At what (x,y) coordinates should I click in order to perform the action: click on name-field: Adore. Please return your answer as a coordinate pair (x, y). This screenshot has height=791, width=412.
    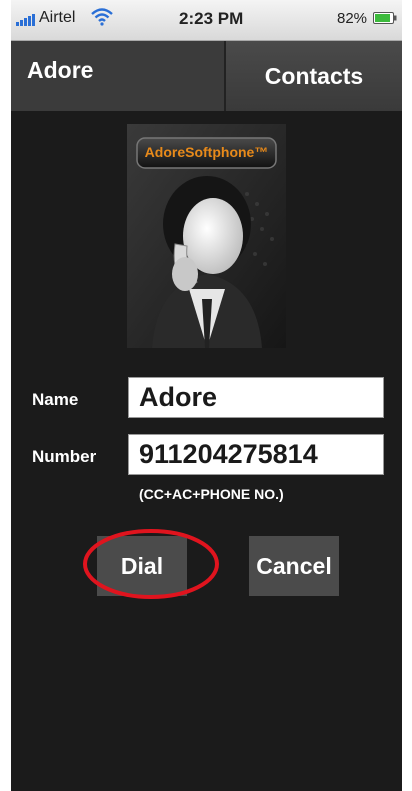
    Looking at the image, I should click on (256, 397).